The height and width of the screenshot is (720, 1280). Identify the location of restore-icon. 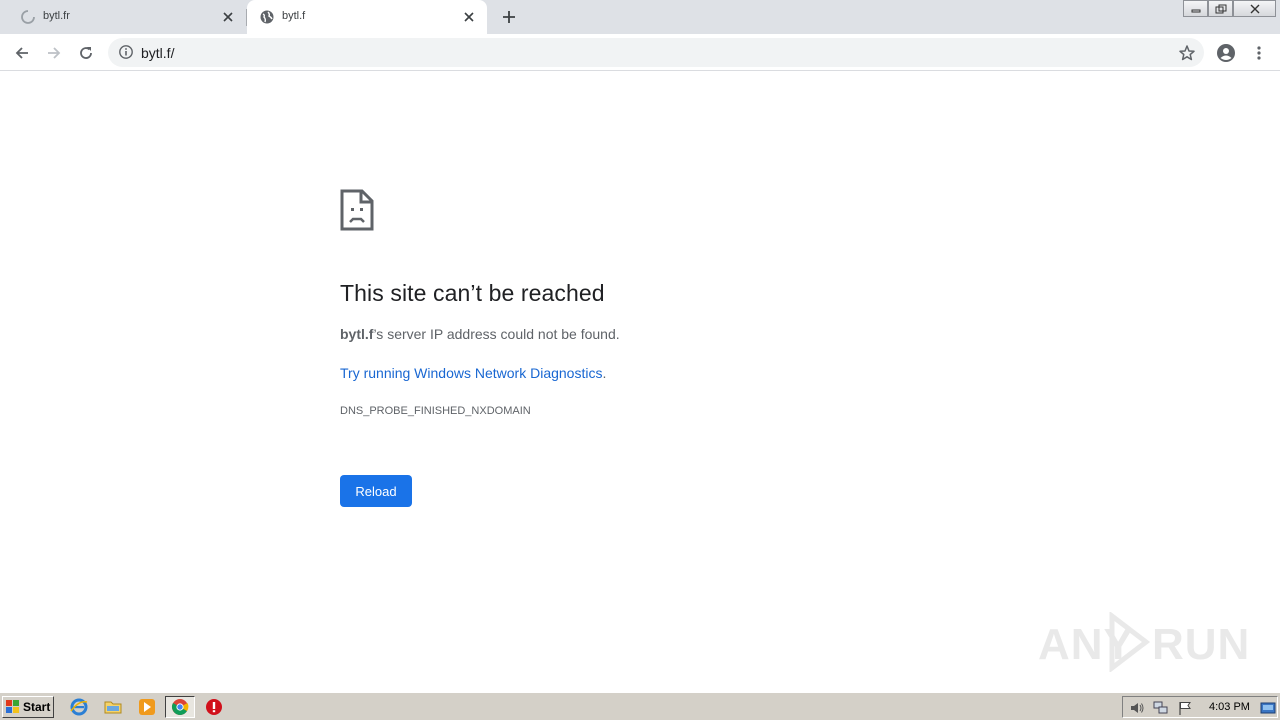
(1220, 8).